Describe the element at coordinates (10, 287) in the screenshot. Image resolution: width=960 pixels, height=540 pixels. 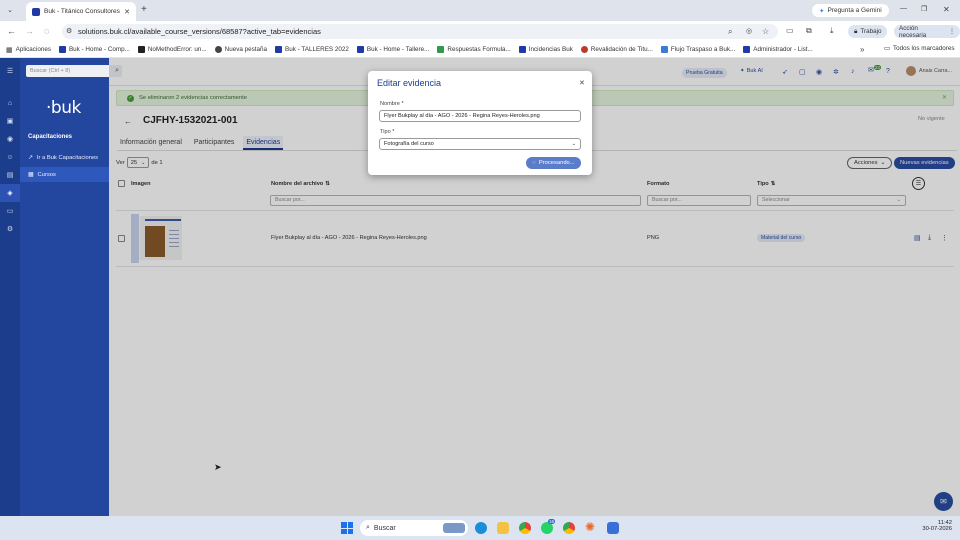
I see `icon-rail: ☰ ⌂ ▣ ◉ ☺ ▤ ◈ ▭ ⚙` at that location.